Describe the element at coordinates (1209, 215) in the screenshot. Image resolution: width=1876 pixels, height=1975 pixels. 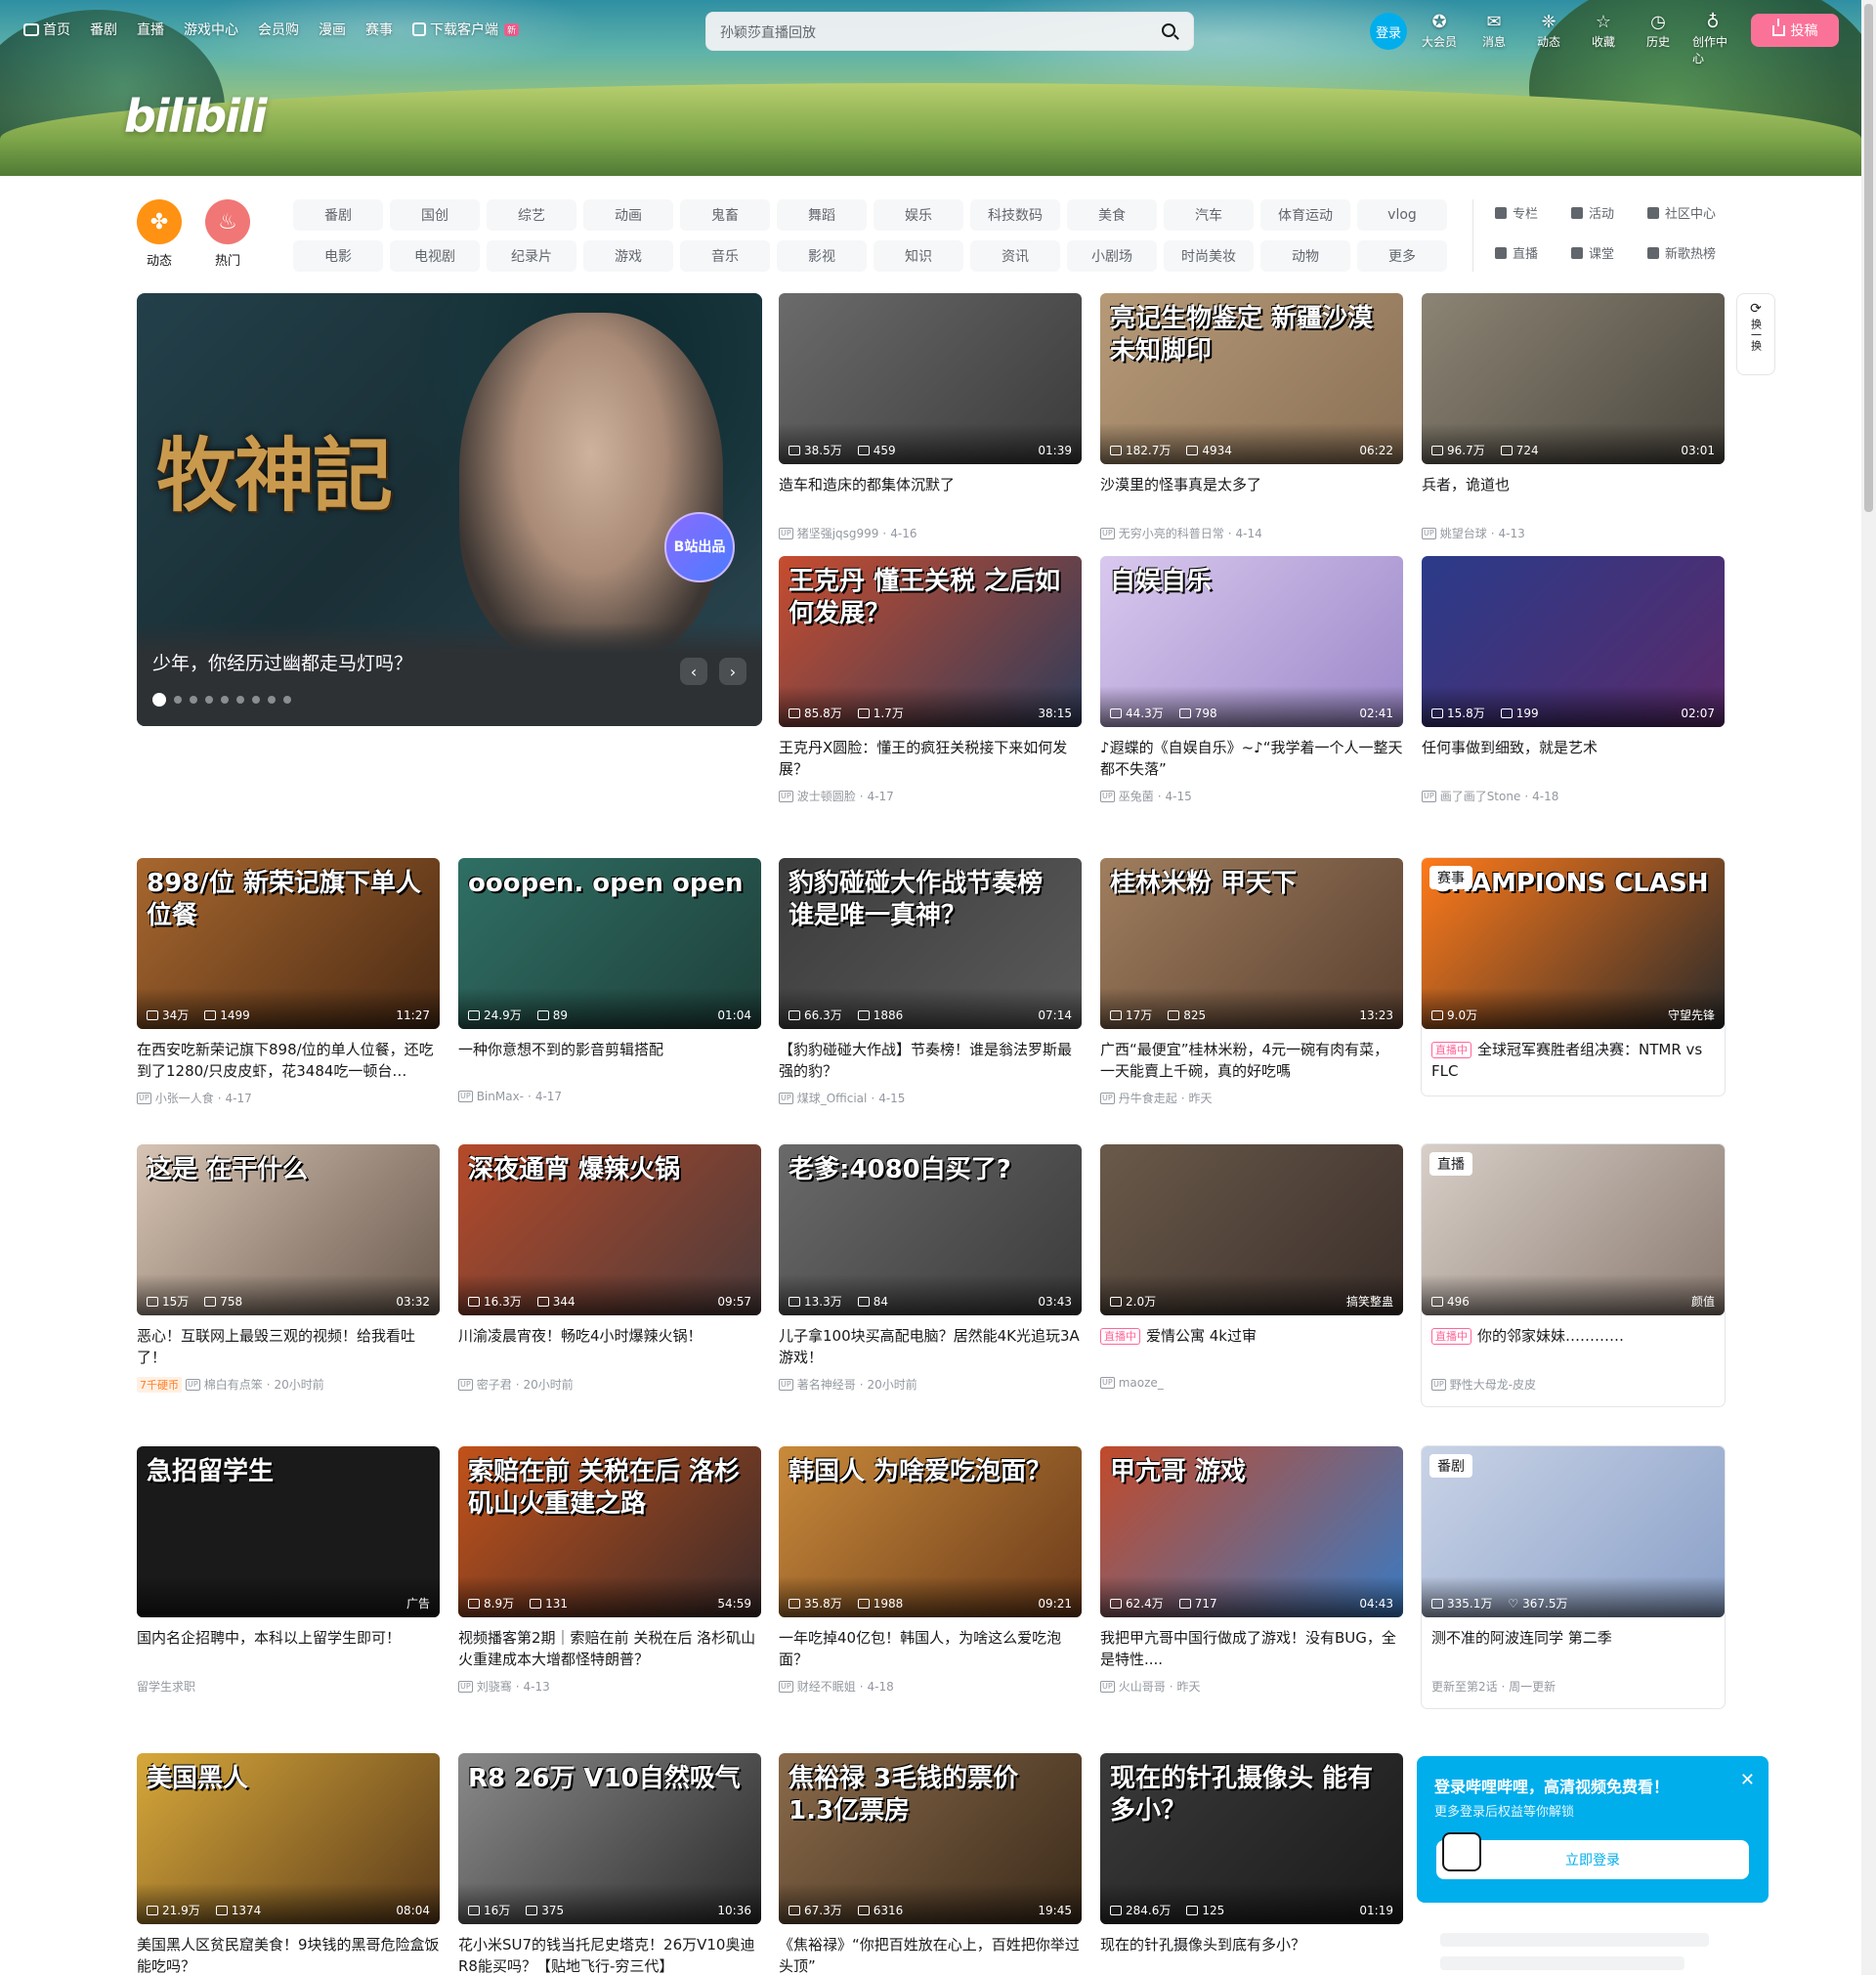
I see `channel-tag: 汽车` at that location.